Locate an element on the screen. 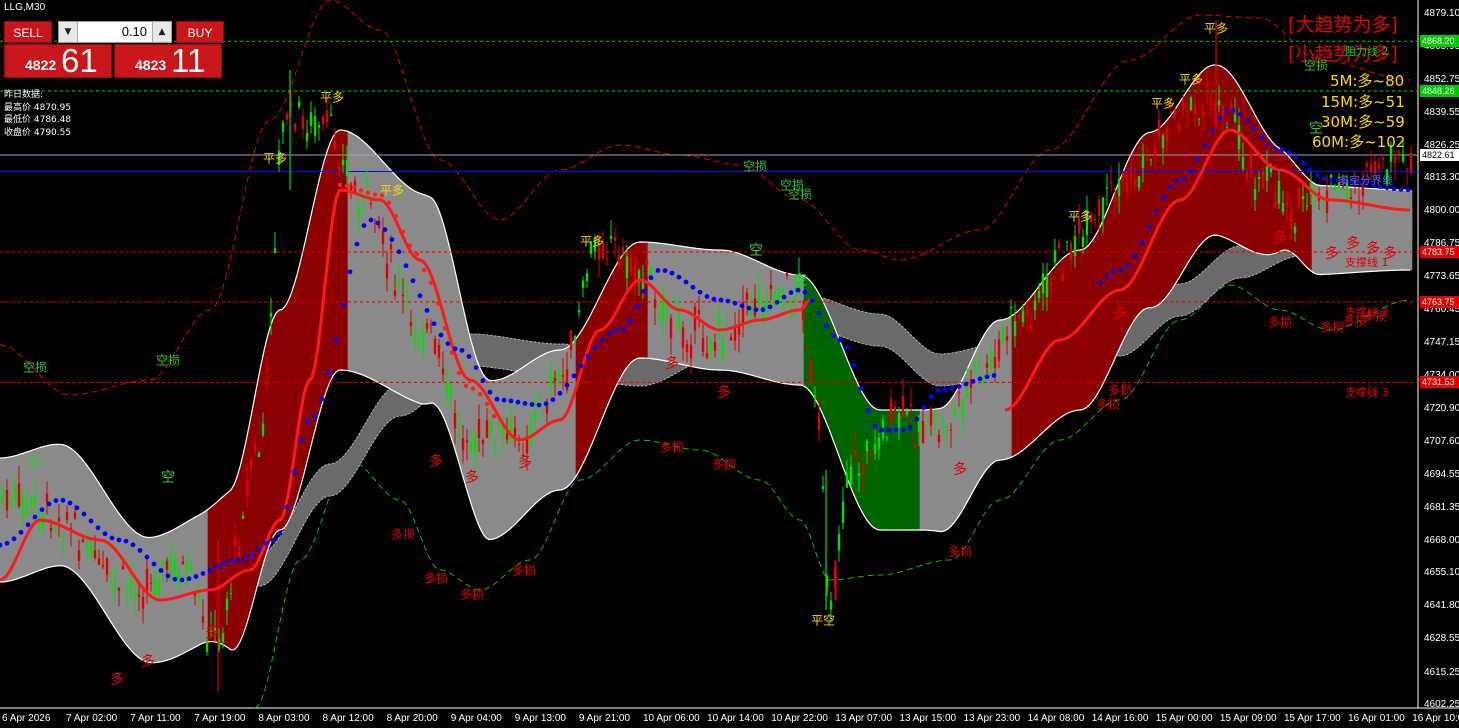 The height and width of the screenshot is (728, 1459). chevron-down-icon: ▼ is located at coordinates (68, 32).